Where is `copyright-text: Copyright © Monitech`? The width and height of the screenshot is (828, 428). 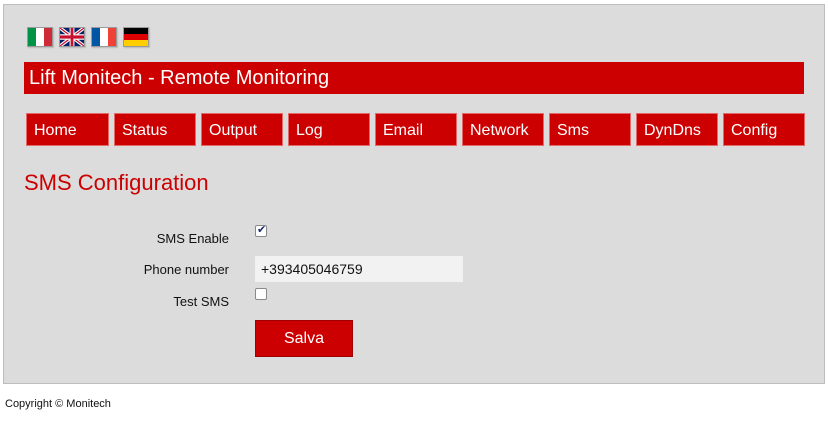 copyright-text: Copyright © Monitech is located at coordinates (58, 404).